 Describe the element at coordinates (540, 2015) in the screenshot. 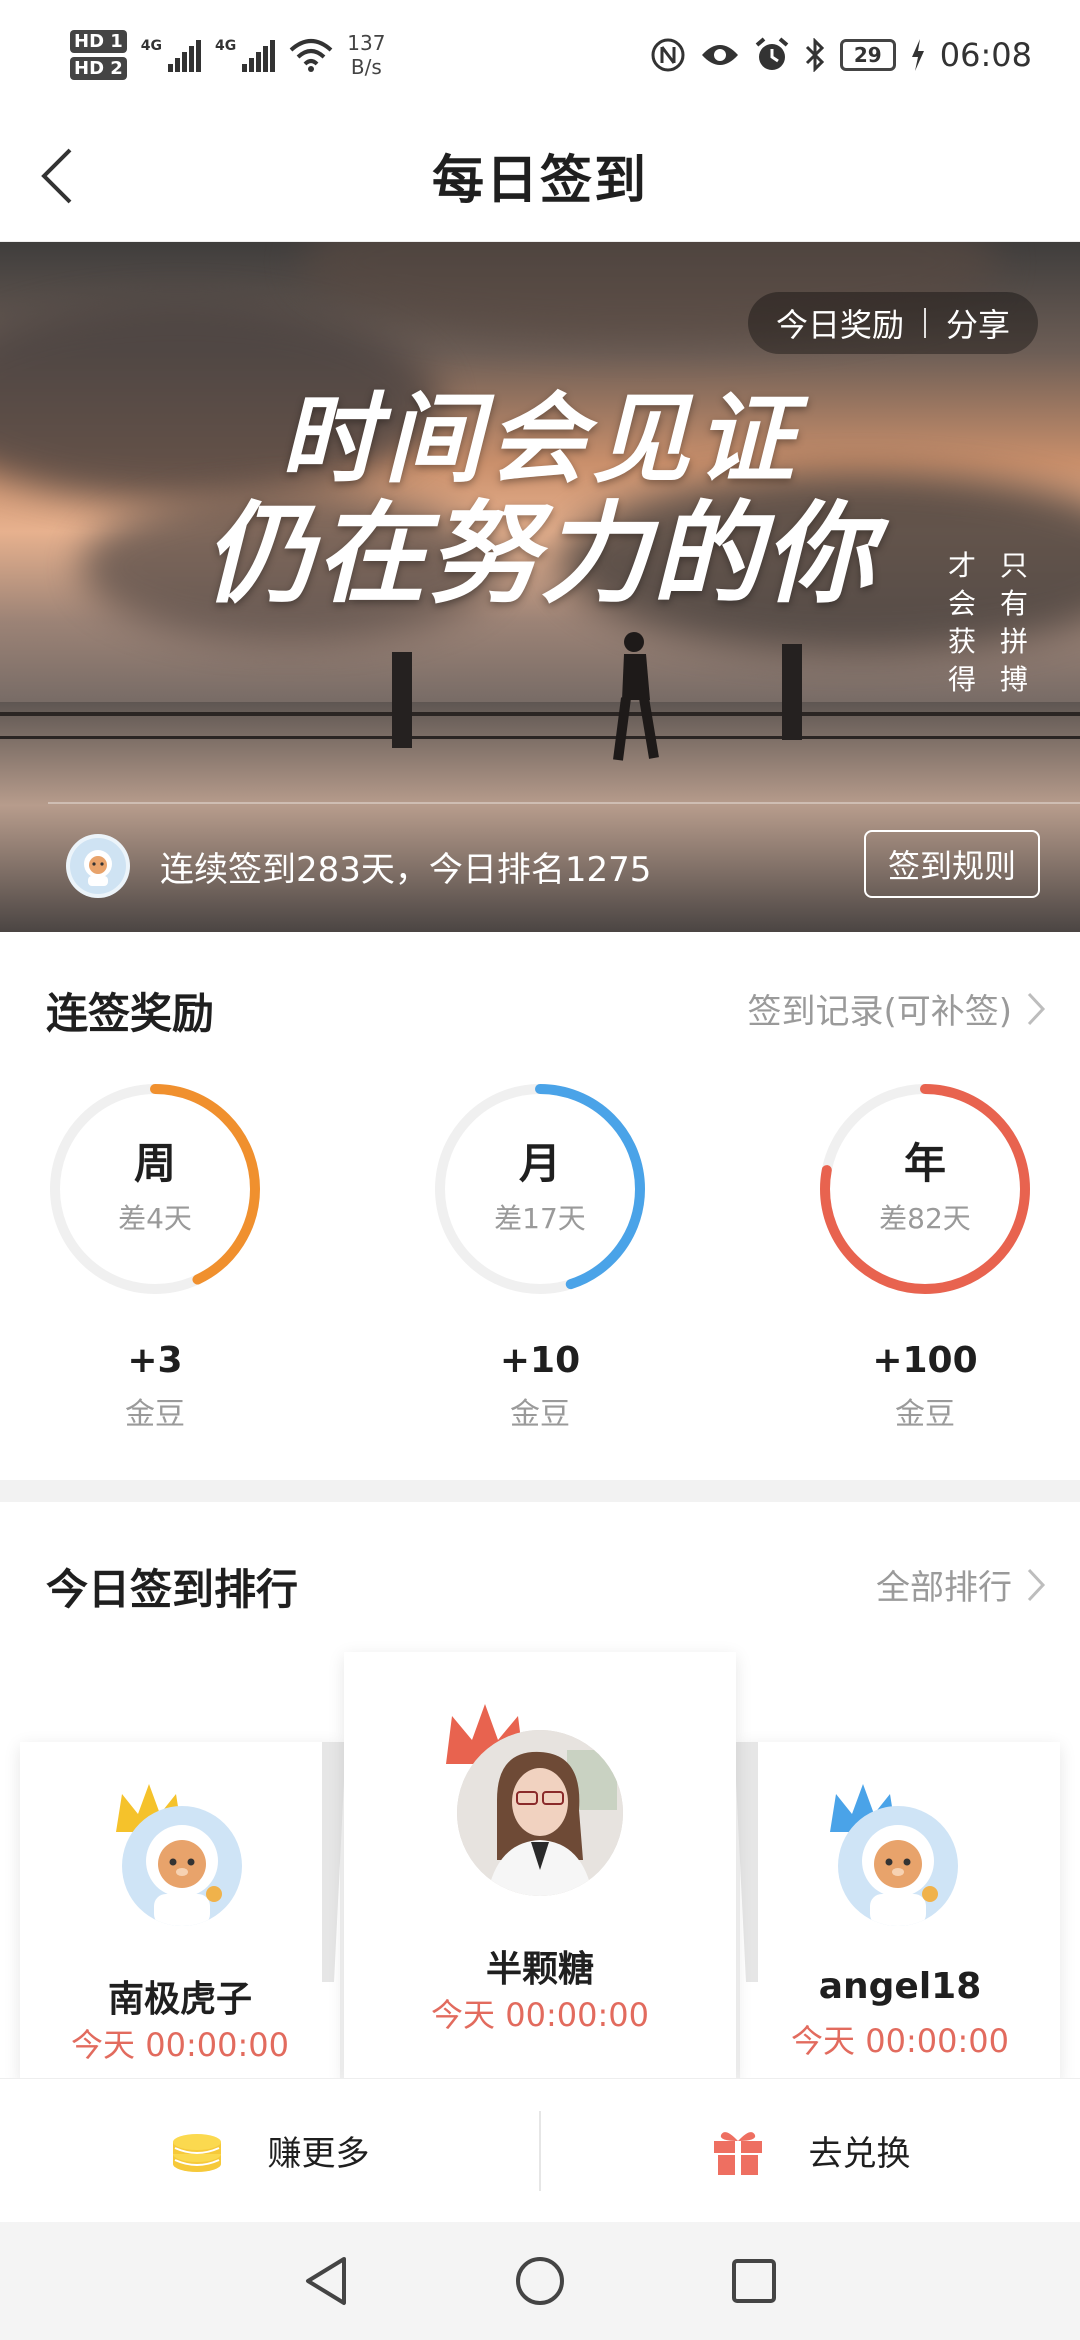

I see `rank-time-1st: 今天 00:00:00` at that location.